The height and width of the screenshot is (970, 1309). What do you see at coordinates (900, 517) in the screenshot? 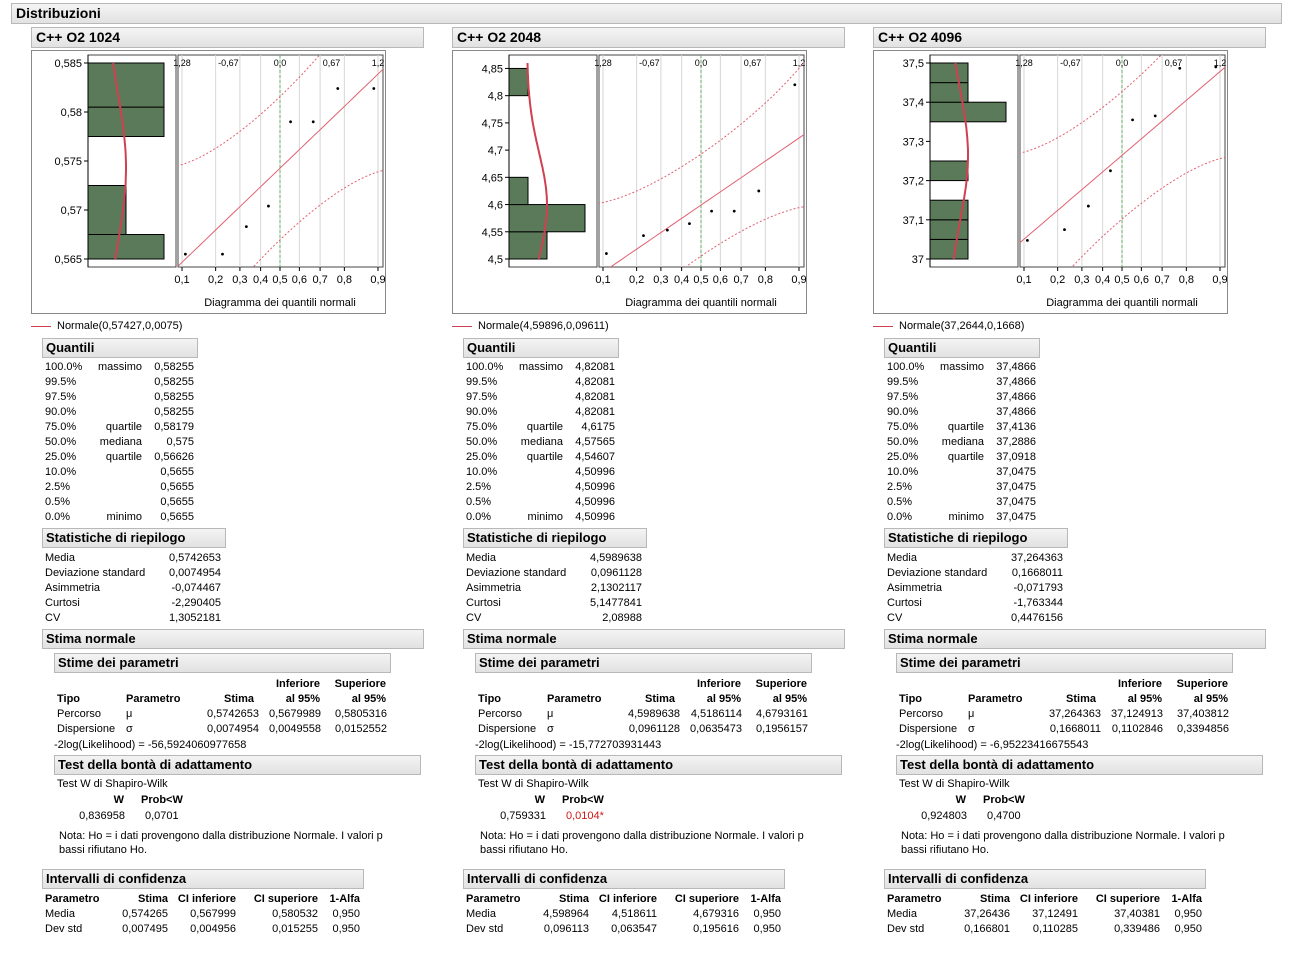
I see `quantile-level: 0.0%` at bounding box center [900, 517].